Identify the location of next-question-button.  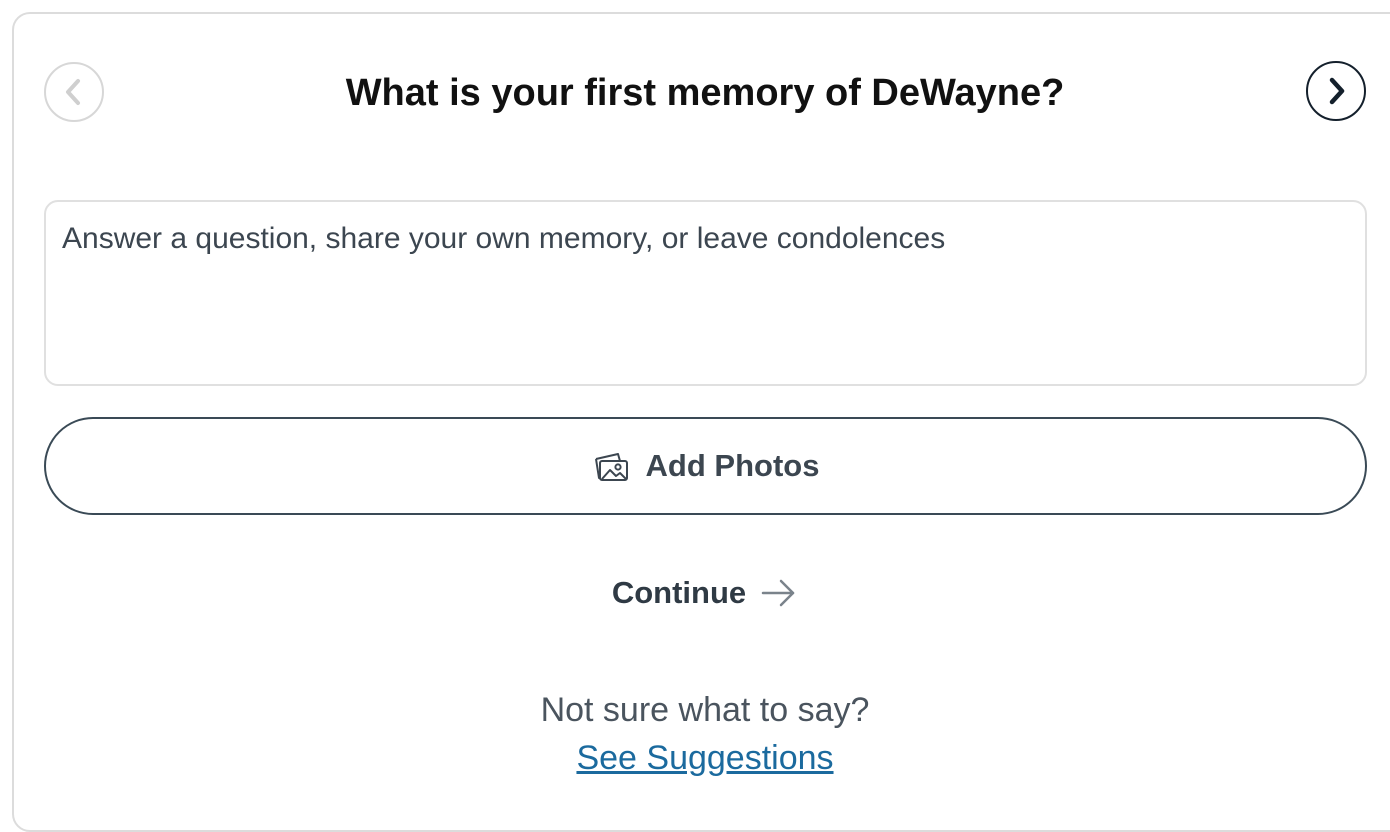
(1336, 91).